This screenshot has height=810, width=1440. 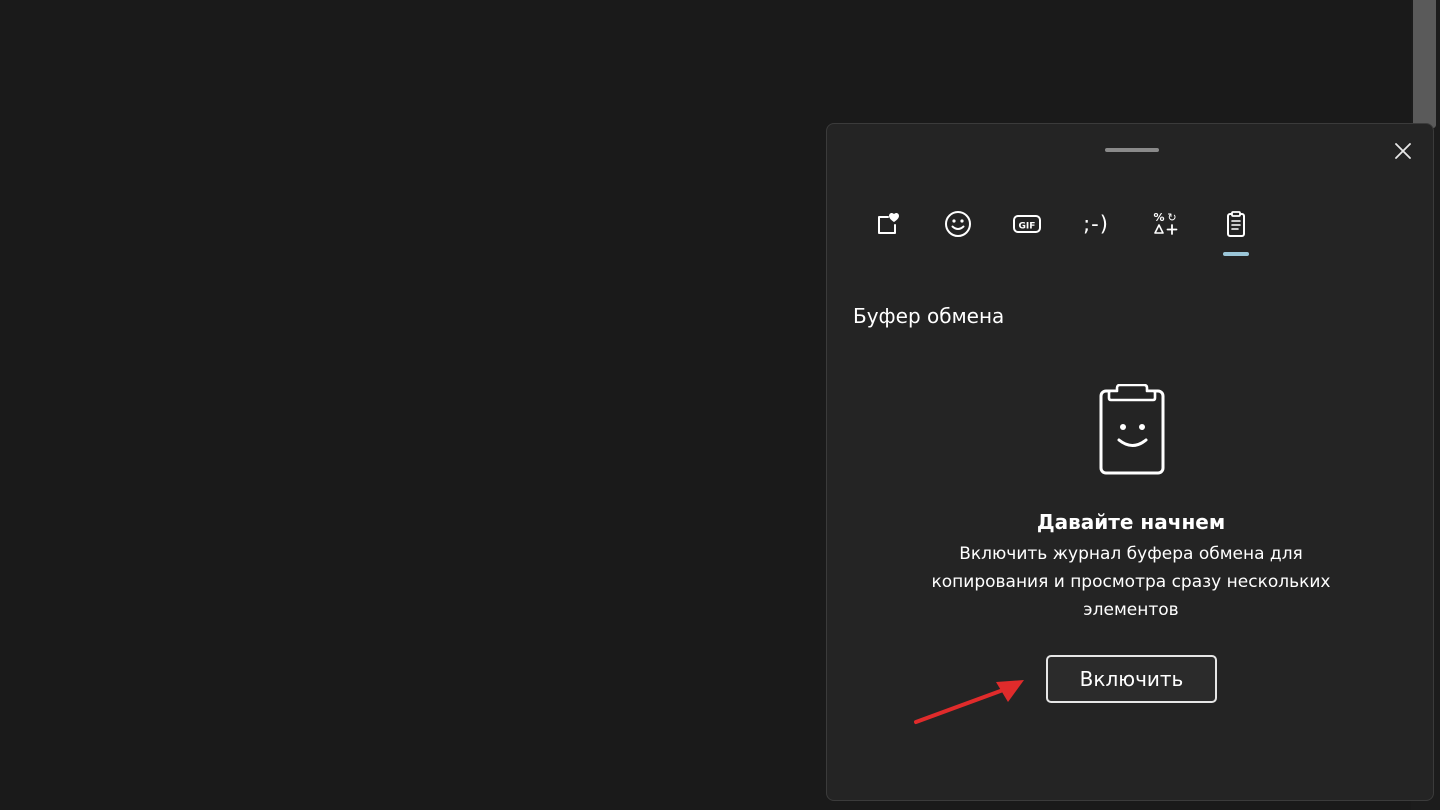 What do you see at coordinates (1131, 522) in the screenshot?
I see `empty-state-heading: Давайте начнем` at bounding box center [1131, 522].